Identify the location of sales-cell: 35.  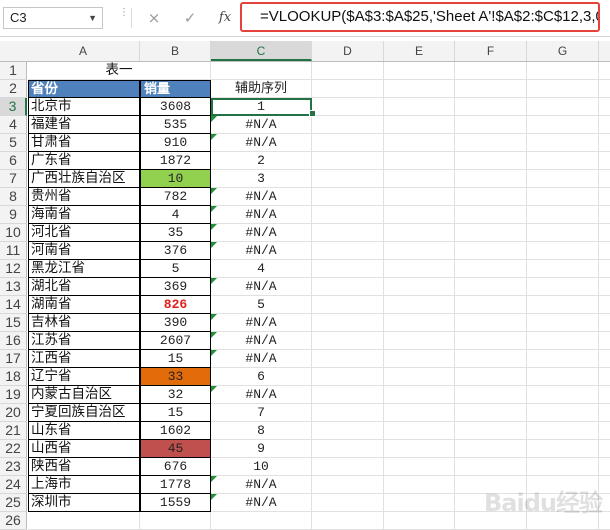
(175, 233).